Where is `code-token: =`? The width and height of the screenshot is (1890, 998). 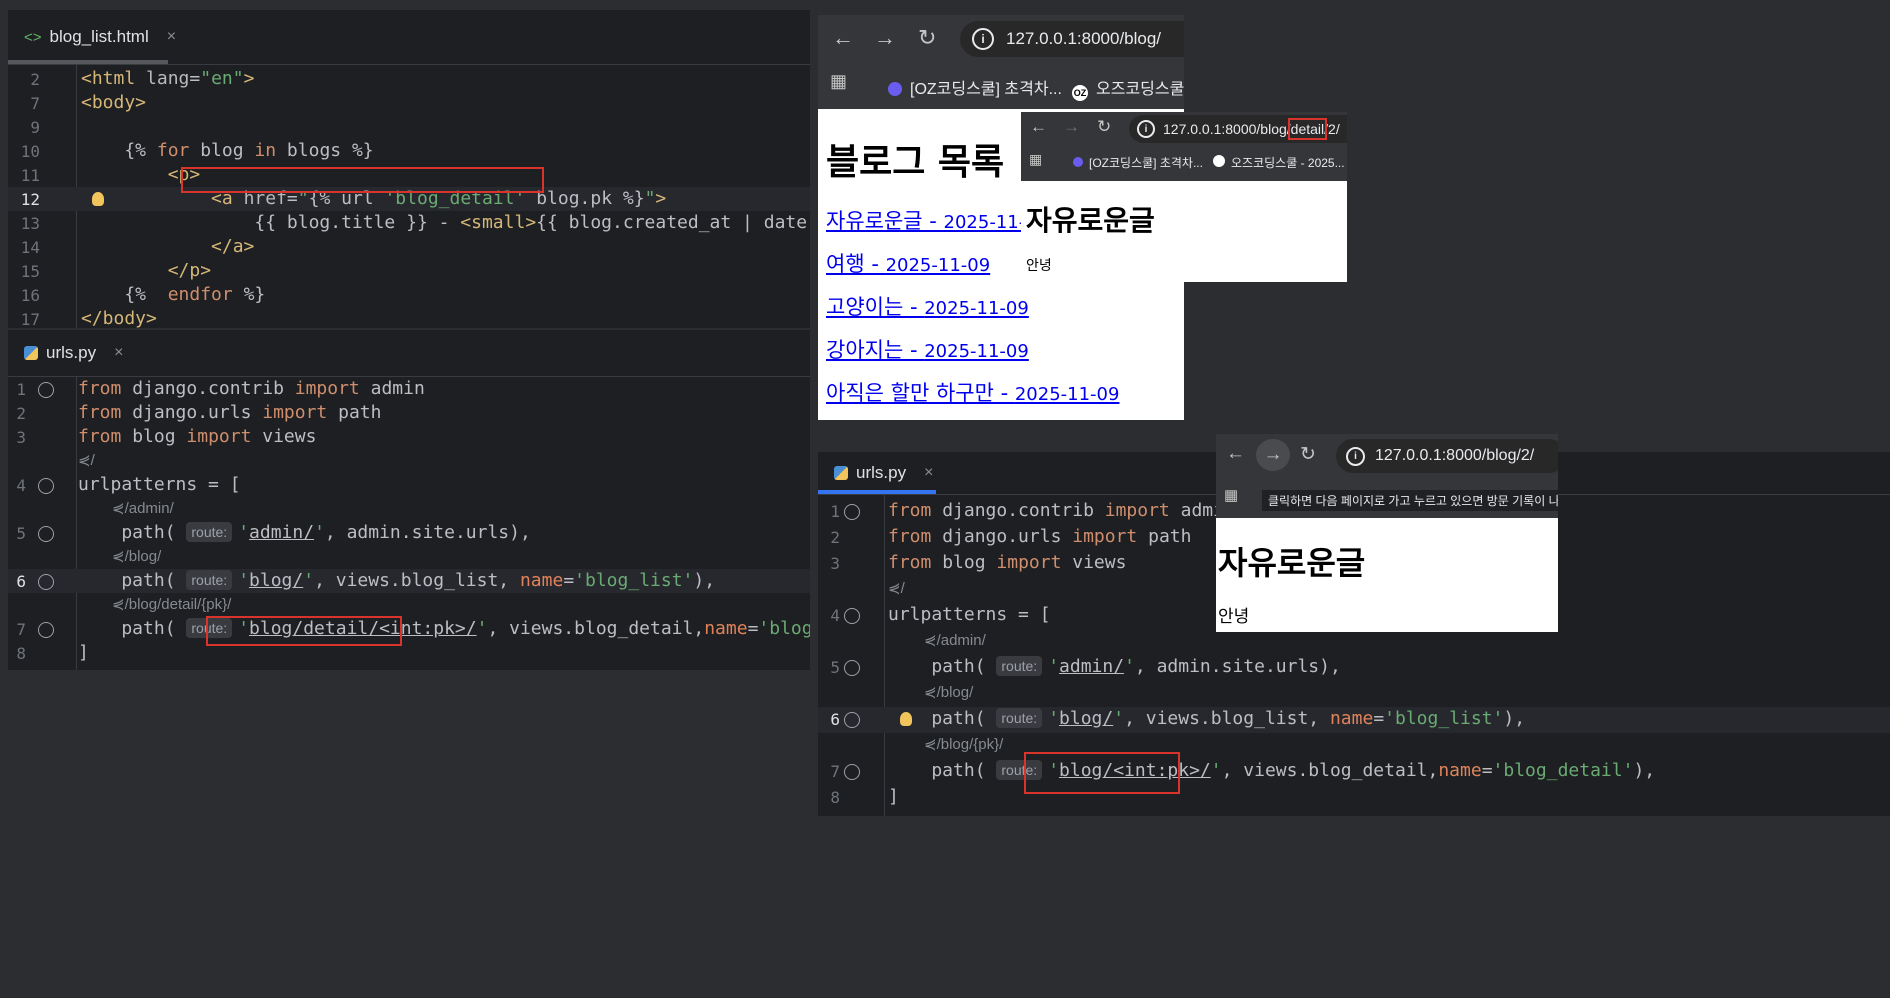 code-token: = is located at coordinates (753, 628).